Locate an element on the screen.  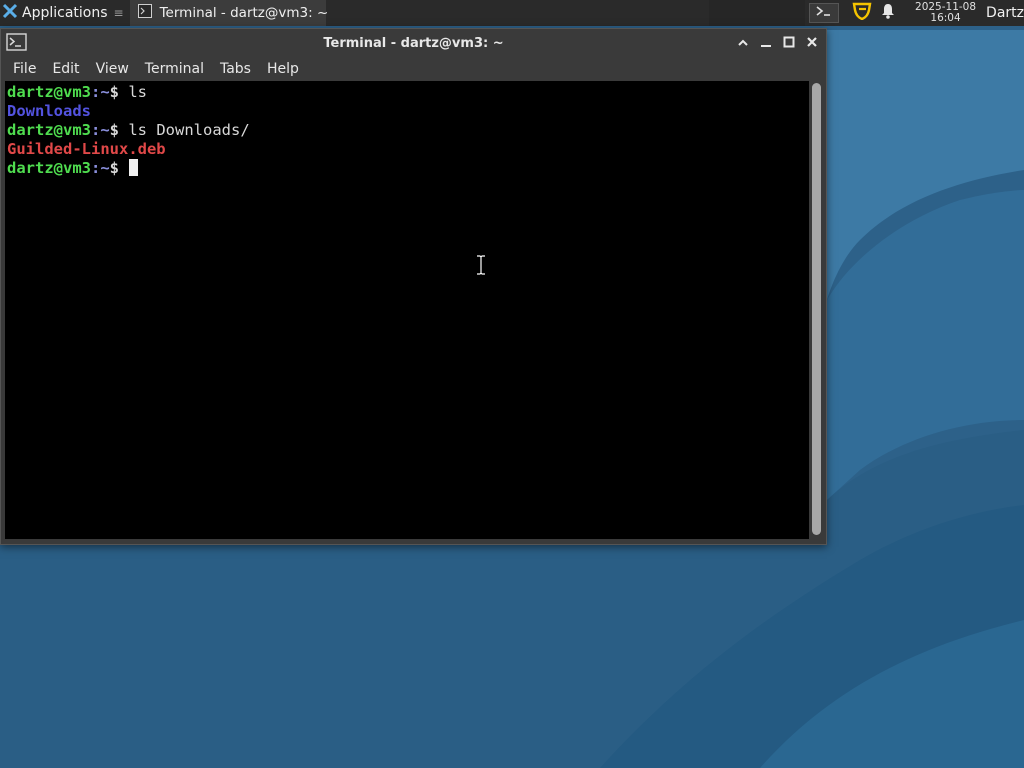
guilded-icon is located at coordinates (862, 13).